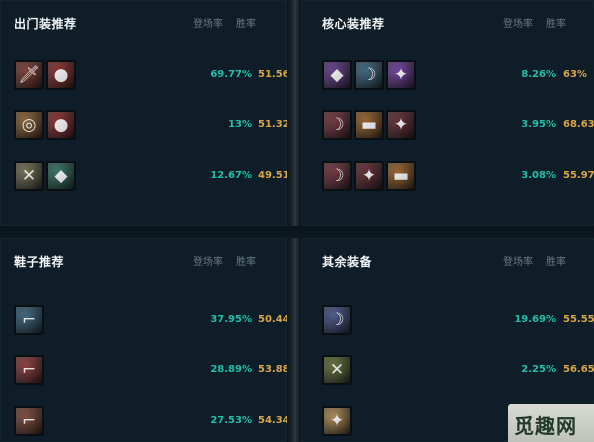 The height and width of the screenshot is (442, 594). Describe the element at coordinates (347, 262) in the screenshot. I see `panel-title: 其余装备` at that location.